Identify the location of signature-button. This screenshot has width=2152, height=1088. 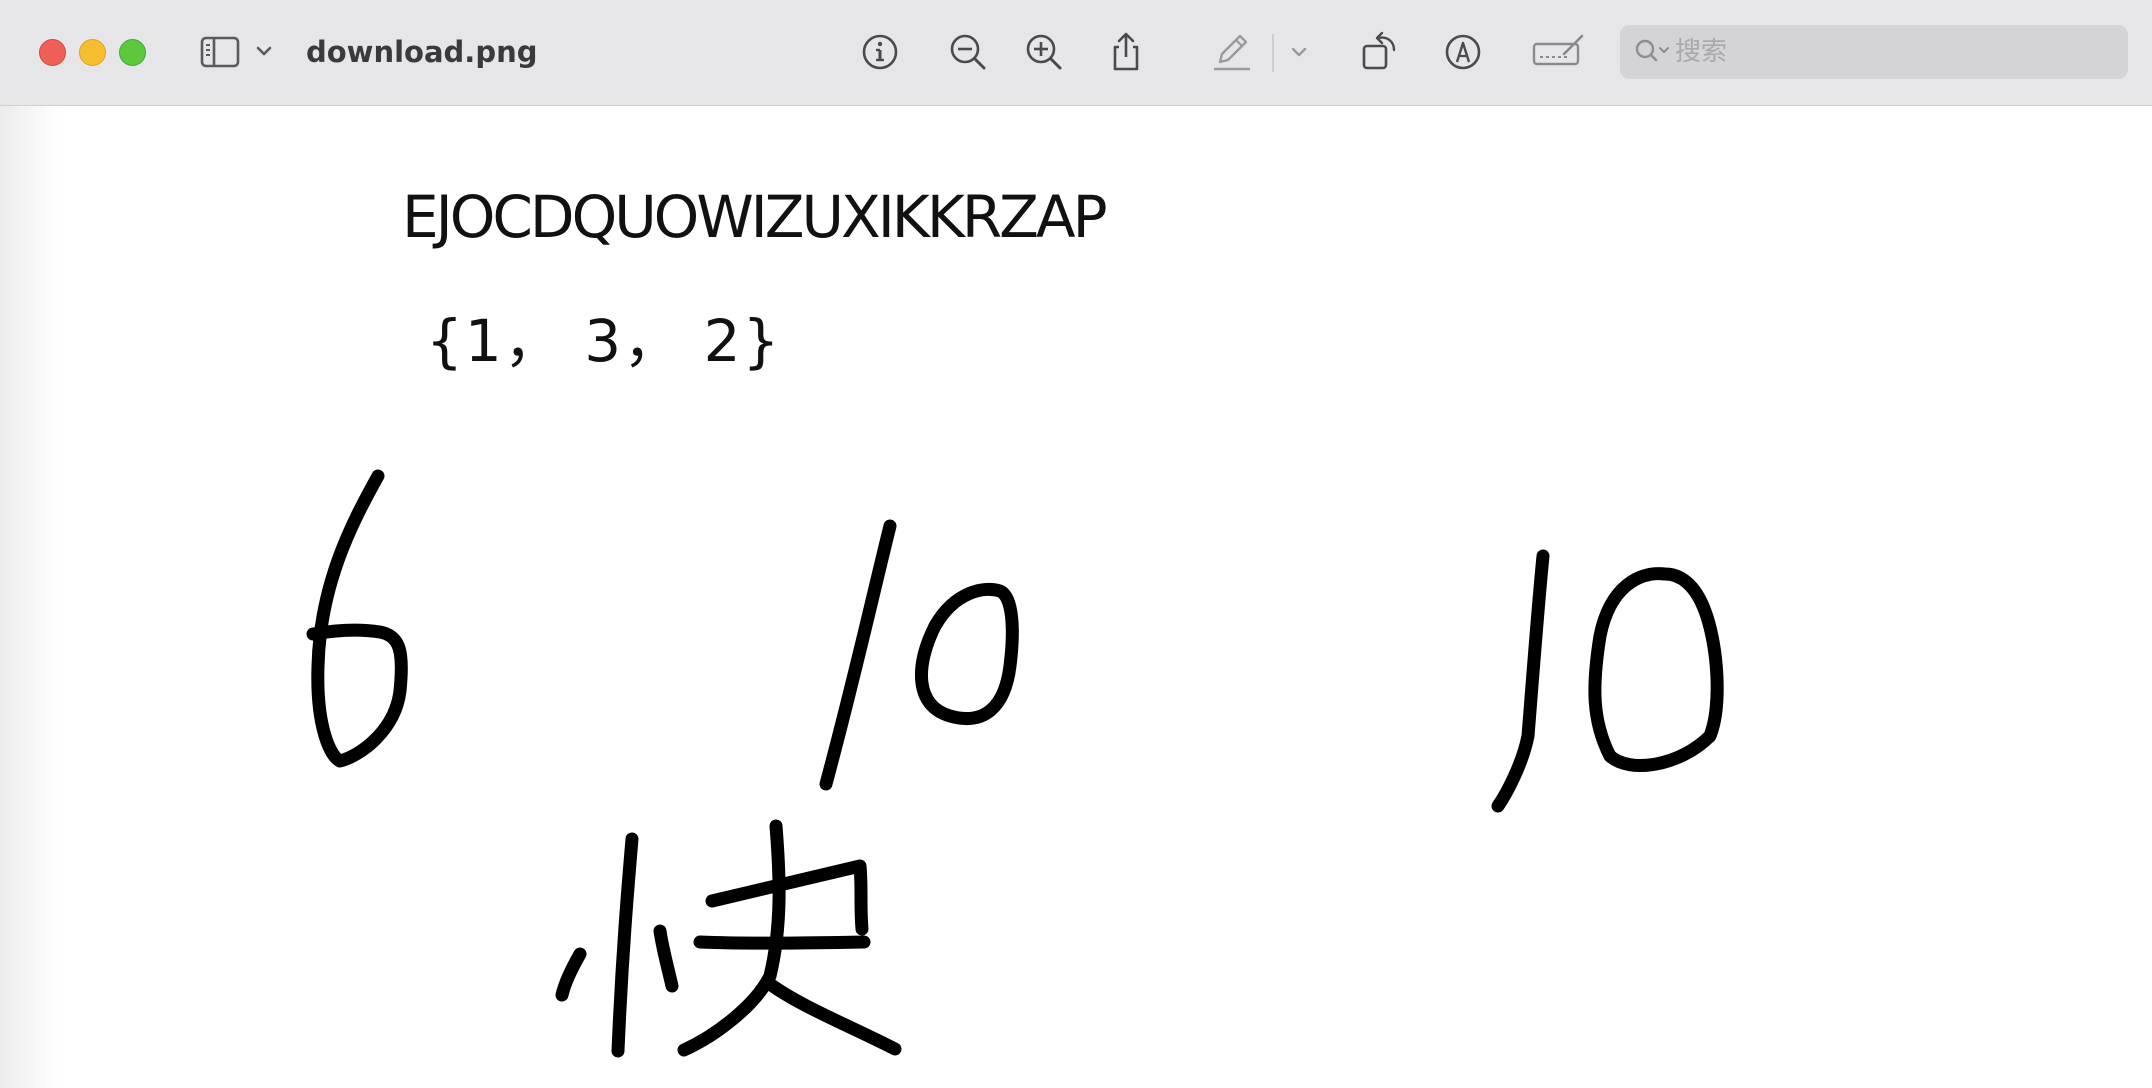
(1558, 52).